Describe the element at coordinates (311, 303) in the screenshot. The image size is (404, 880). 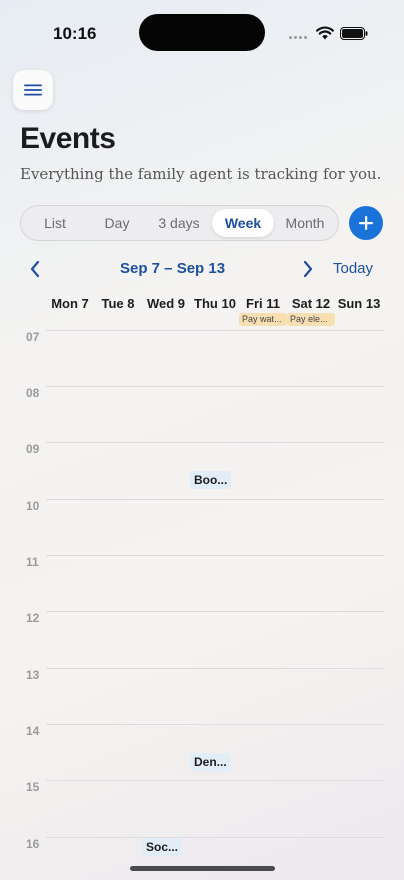
I see `day-header-sat: Sat 12` at that location.